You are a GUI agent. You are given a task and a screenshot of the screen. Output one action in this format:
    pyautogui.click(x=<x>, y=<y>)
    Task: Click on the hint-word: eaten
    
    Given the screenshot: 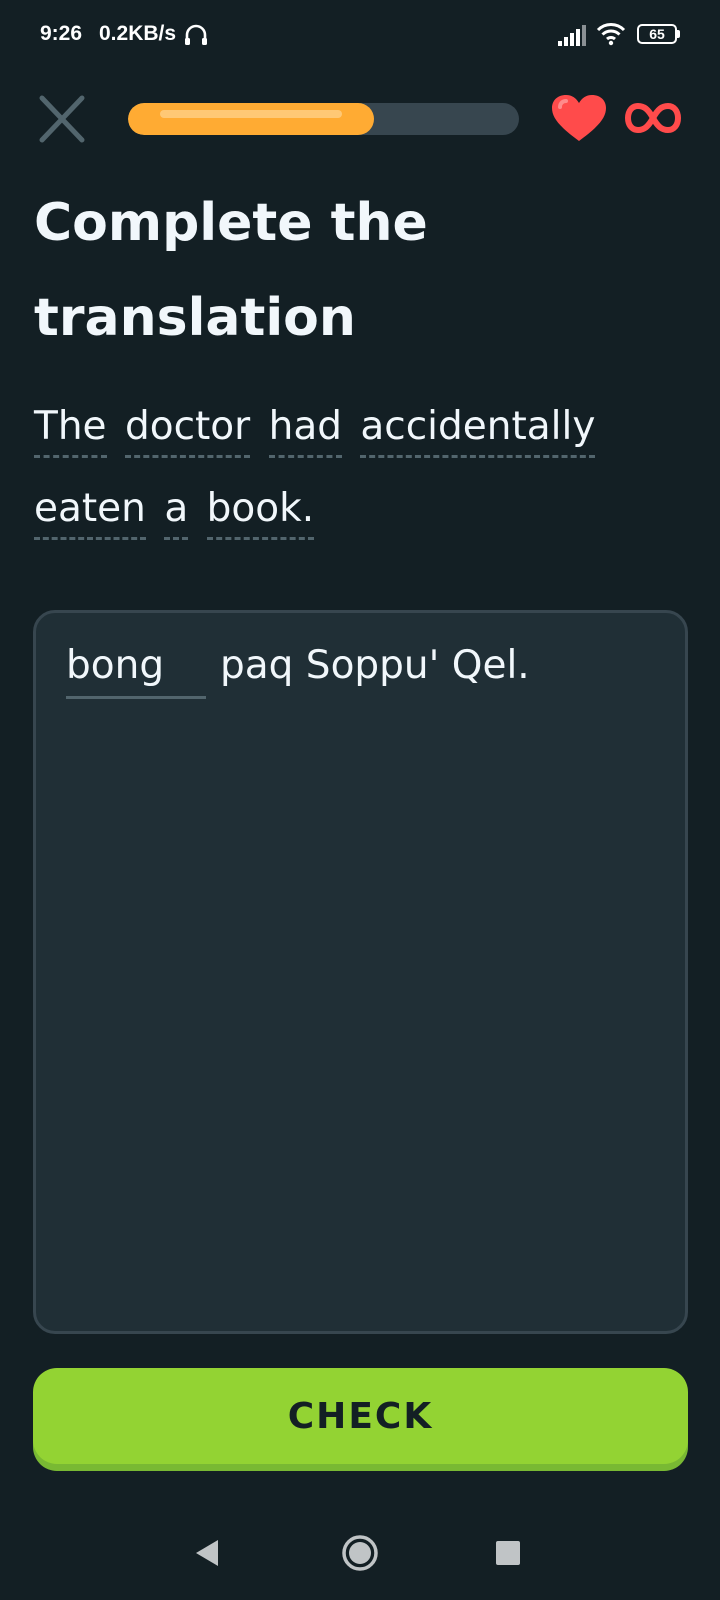 What is the action you would take?
    pyautogui.click(x=90, y=513)
    